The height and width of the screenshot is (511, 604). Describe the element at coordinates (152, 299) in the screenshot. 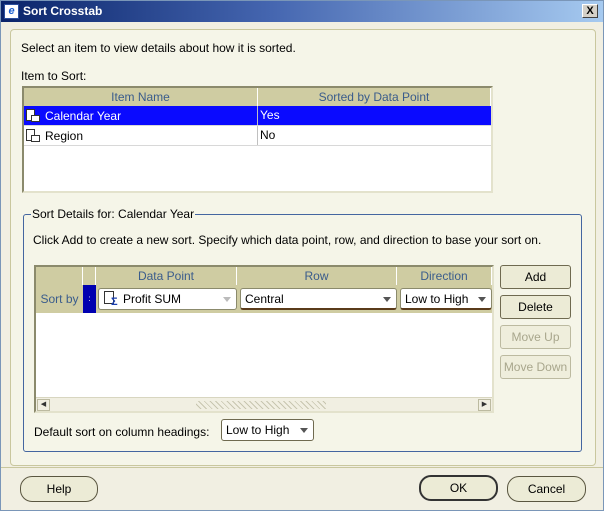

I see `data-point-value: Profit SUM` at that location.